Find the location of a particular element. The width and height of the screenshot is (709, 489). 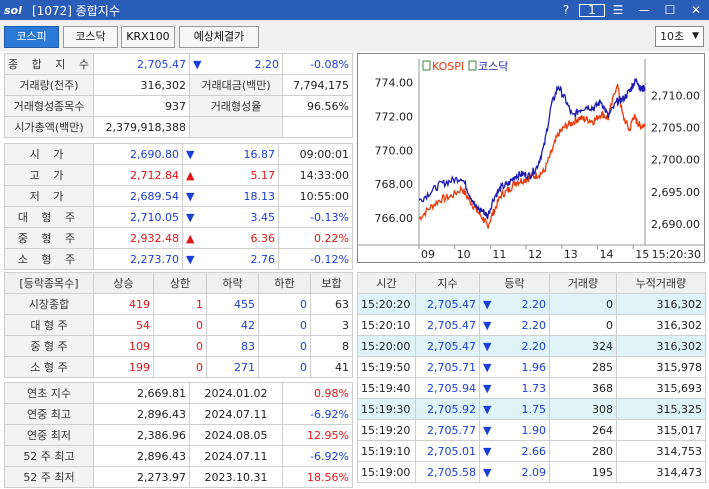

tick-cumulative: 315,978 is located at coordinates (661, 367).